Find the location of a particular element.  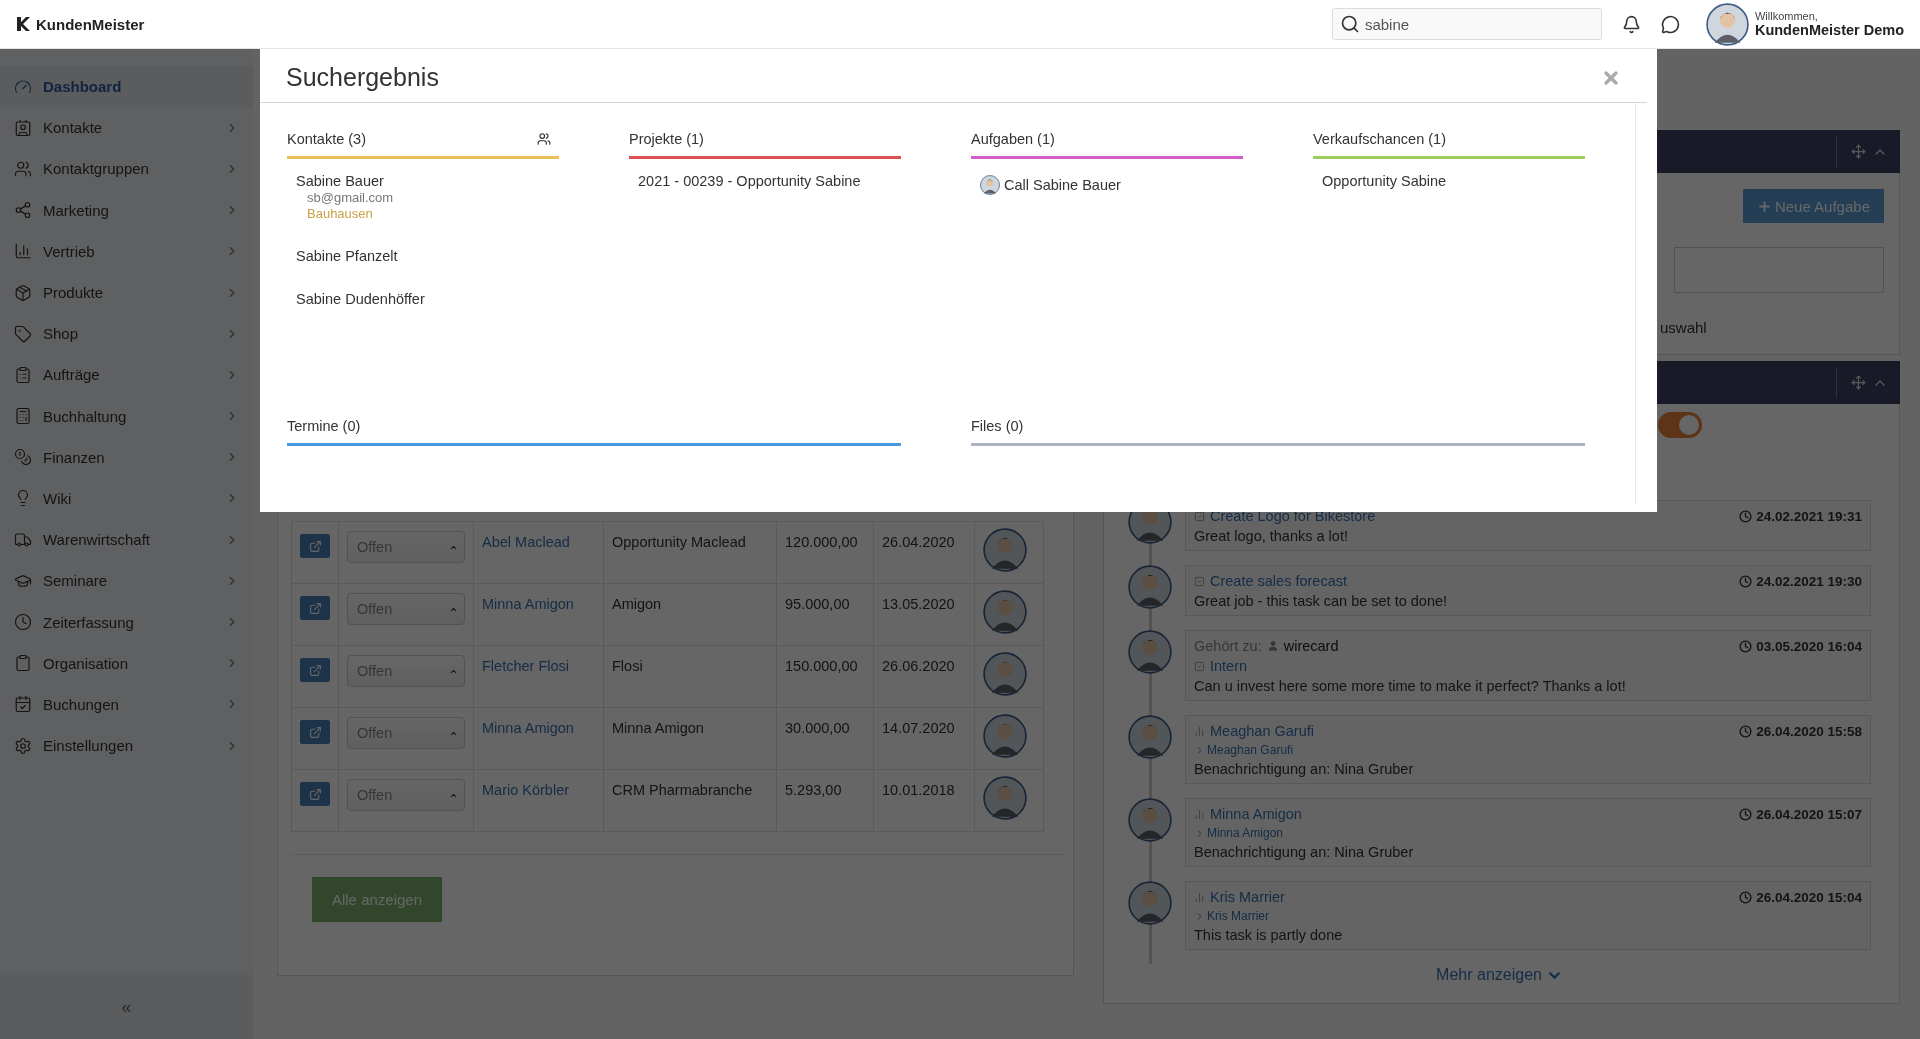

field-label: uswahl is located at coordinates (1683, 327).